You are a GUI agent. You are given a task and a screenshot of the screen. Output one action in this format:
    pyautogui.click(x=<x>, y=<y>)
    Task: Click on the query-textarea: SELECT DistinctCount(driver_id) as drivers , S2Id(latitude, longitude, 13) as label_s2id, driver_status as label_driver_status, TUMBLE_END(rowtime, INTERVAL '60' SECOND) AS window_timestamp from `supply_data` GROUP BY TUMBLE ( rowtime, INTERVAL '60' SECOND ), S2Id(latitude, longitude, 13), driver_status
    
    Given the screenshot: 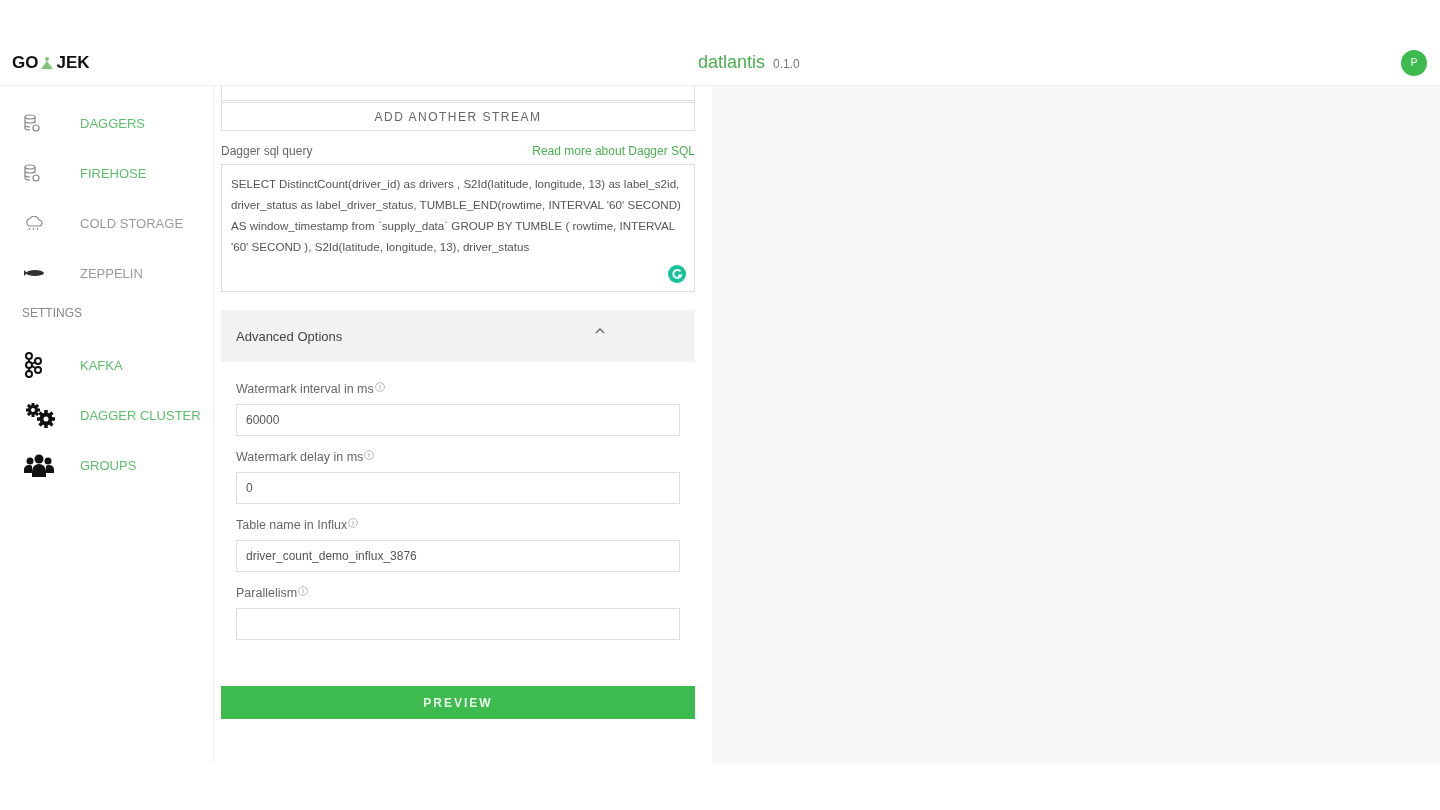 What is the action you would take?
    pyautogui.click(x=458, y=228)
    